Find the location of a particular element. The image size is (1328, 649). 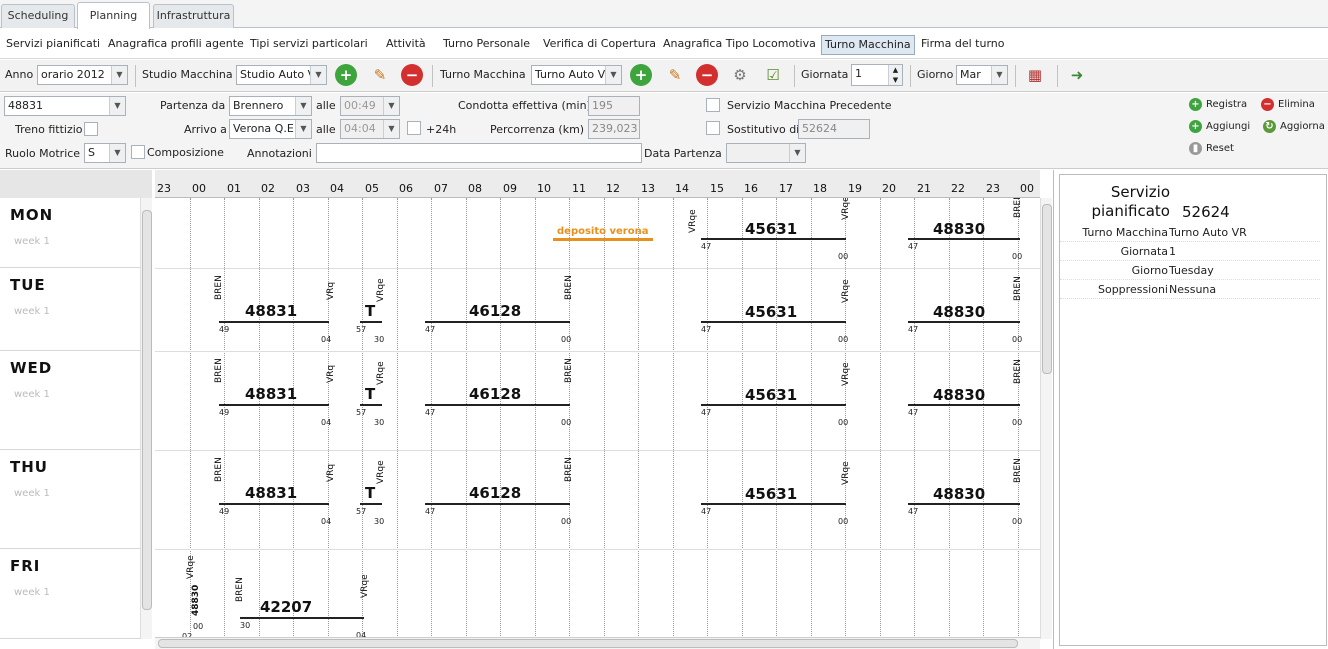

smp-checkbox is located at coordinates (713, 105).